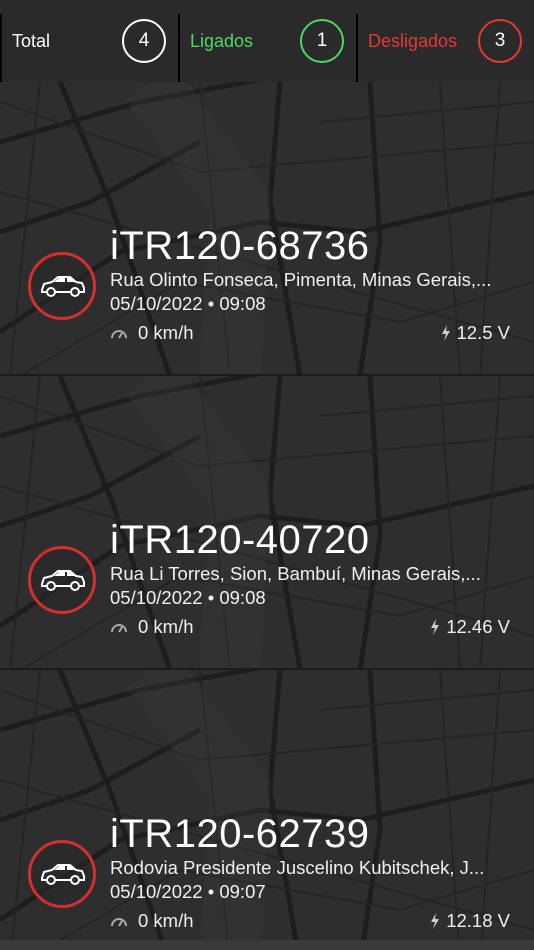 The image size is (534, 950). I want to click on summary-off: Desligados 3, so click(445, 41).